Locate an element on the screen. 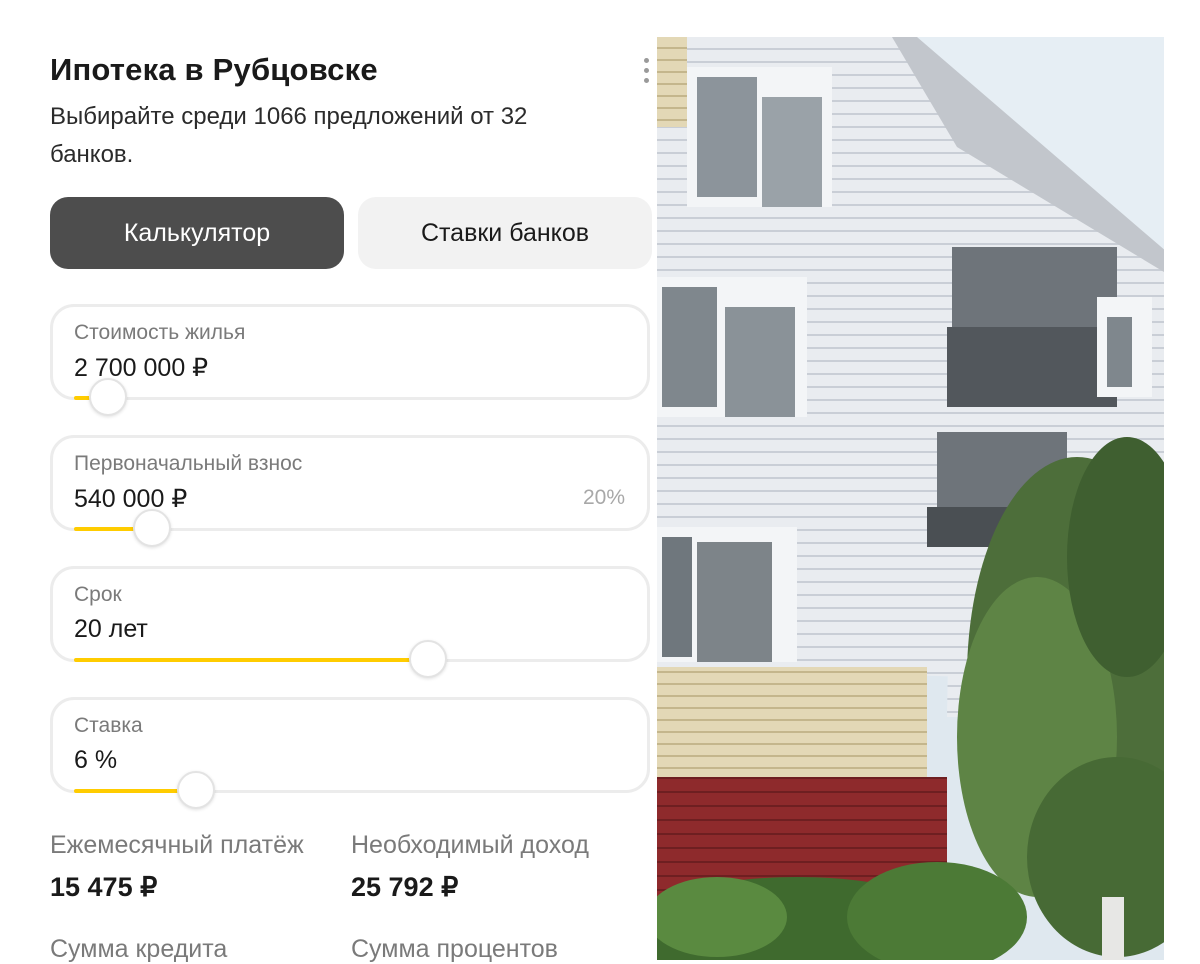 Image resolution: width=1200 pixels, height=964 pixels. rate-field: Ставка 6 % is located at coordinates (350, 753).